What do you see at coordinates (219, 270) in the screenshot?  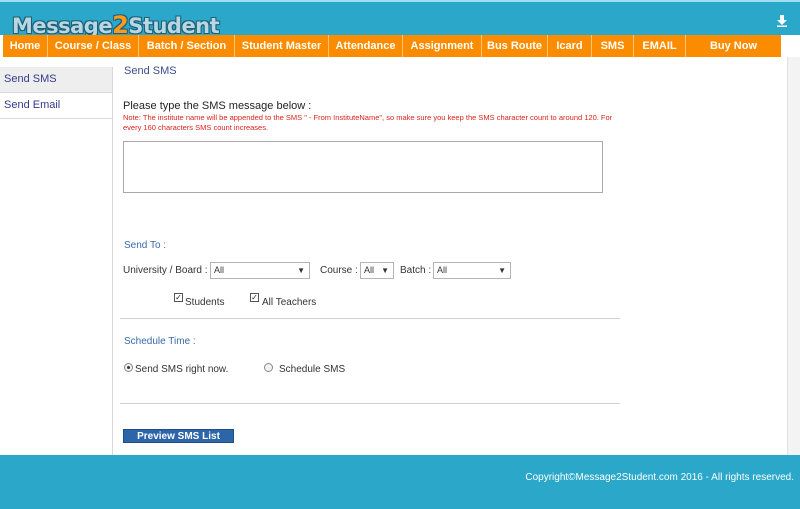 I see `university-board-value: All` at bounding box center [219, 270].